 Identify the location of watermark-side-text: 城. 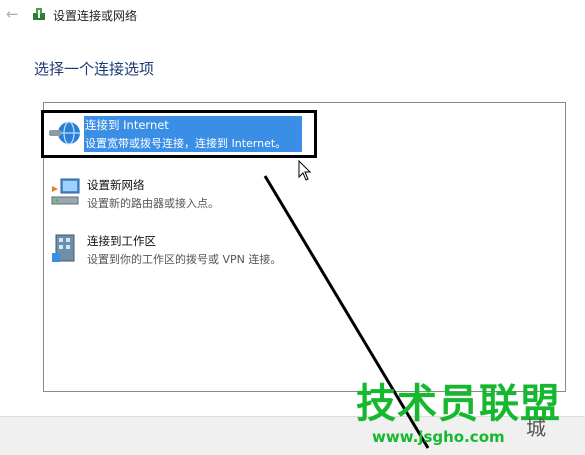
(536, 428).